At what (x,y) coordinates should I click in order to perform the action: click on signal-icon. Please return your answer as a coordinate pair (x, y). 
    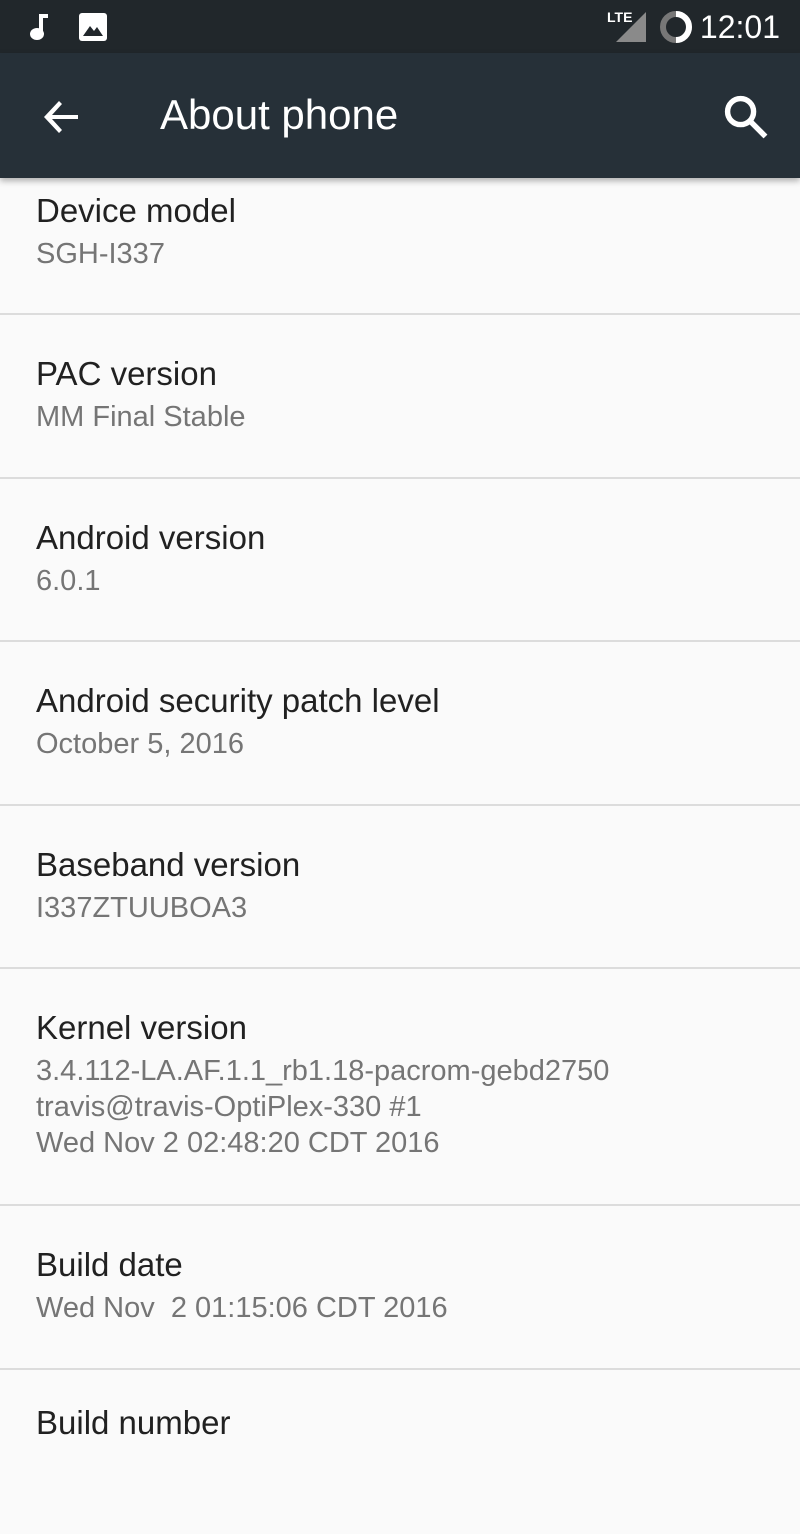
    Looking at the image, I should click on (631, 27).